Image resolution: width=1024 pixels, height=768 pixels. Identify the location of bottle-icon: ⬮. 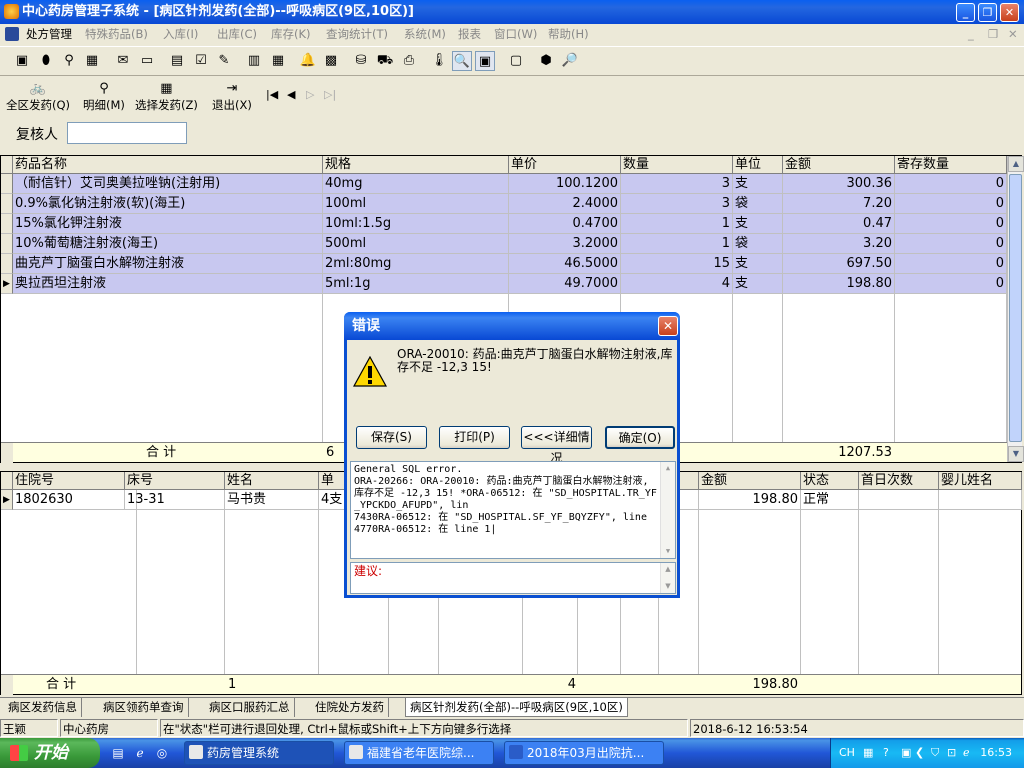
(46, 61).